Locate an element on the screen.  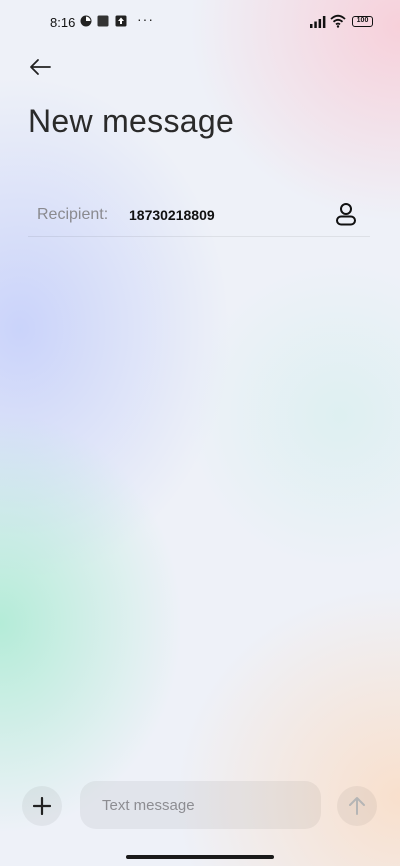
battery-level: 100 is located at coordinates (362, 20).